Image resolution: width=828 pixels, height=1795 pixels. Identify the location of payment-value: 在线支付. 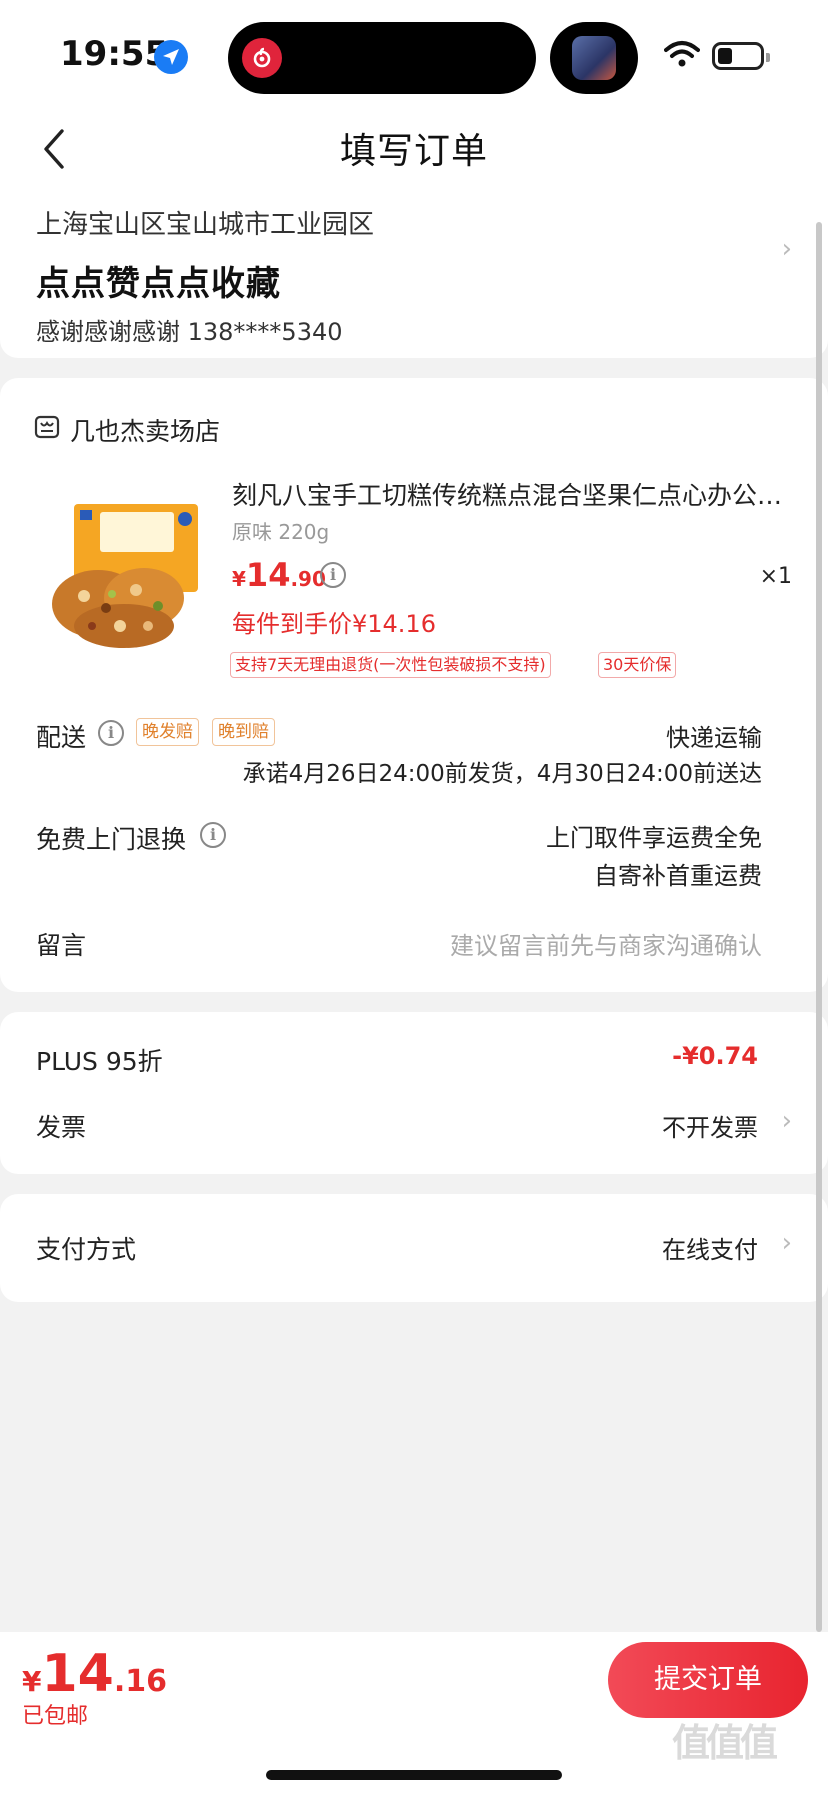
(710, 1250).